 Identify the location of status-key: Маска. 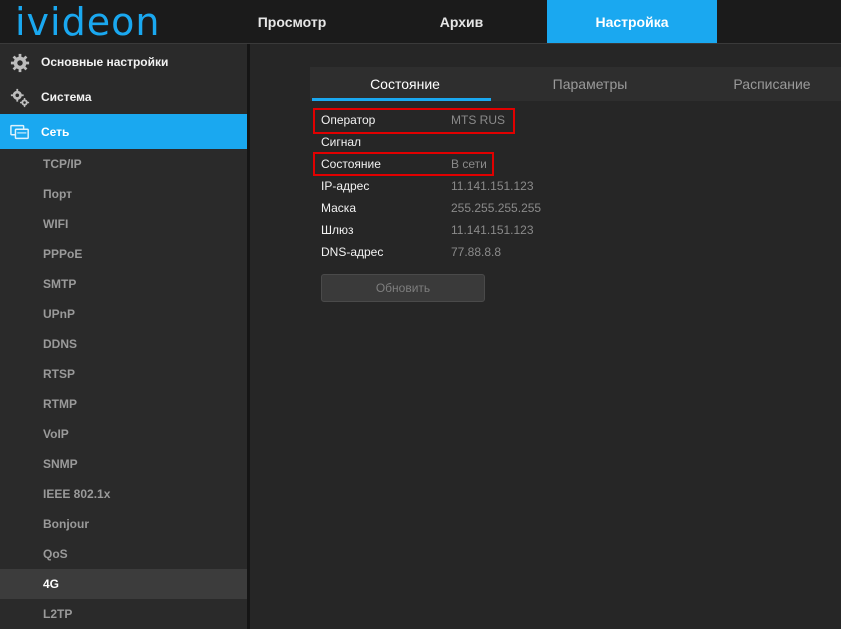
(338, 208).